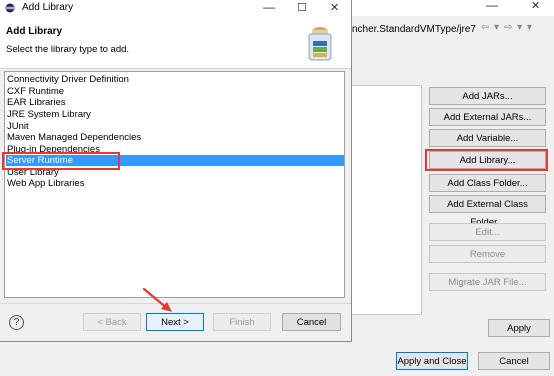 This screenshot has width=554, height=376. What do you see at coordinates (487, 254) in the screenshot?
I see `remove-button: Remove` at bounding box center [487, 254].